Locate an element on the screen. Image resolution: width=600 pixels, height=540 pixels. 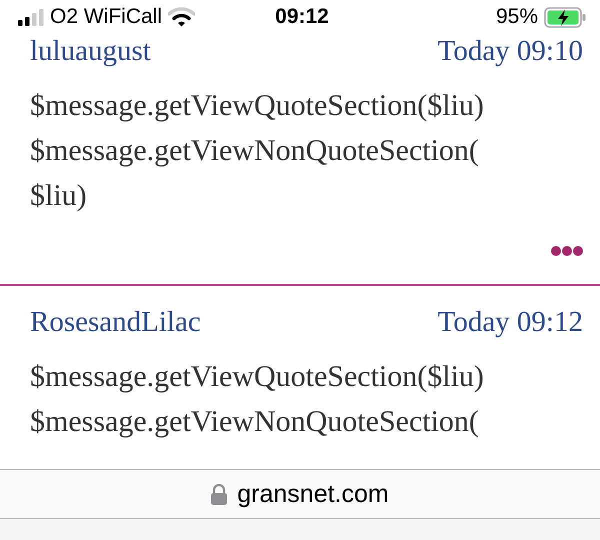
charging-battery-icon is located at coordinates (565, 17).